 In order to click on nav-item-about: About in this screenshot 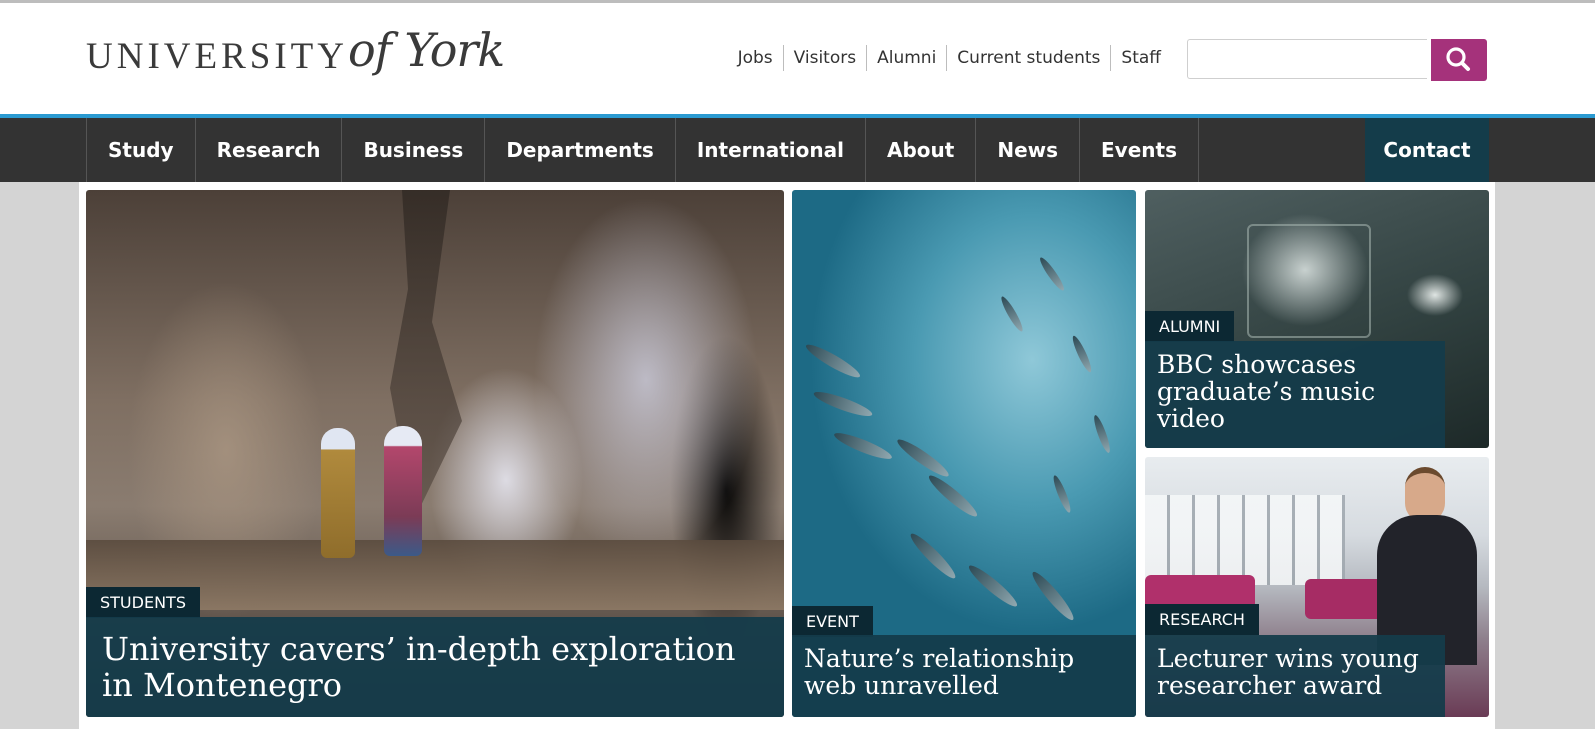, I will do `click(919, 150)`.